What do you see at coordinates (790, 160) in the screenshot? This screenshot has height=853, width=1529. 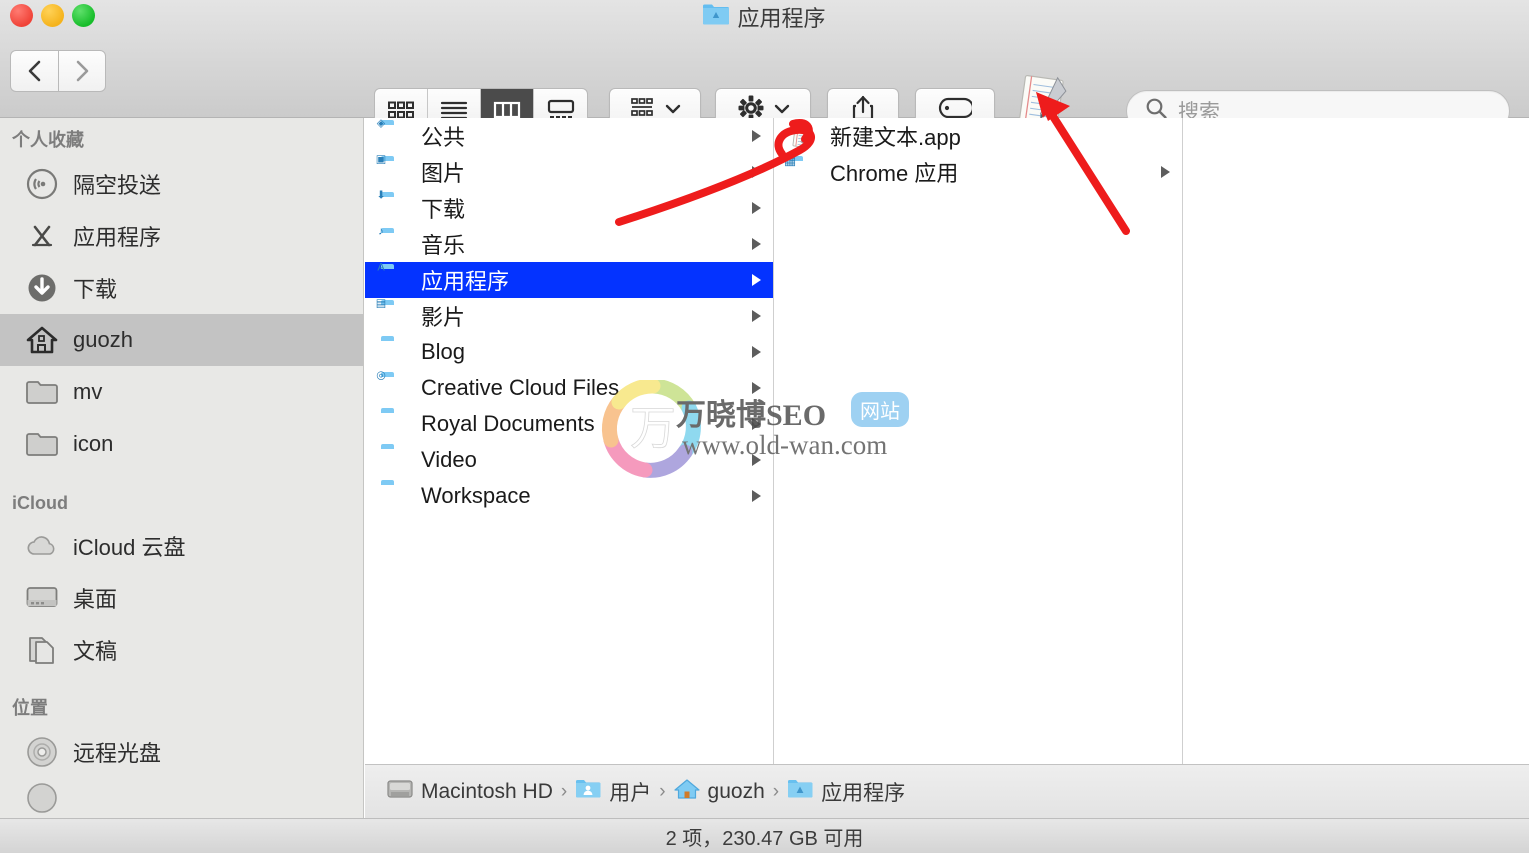 I see `chrome-apps-folder-icon: ▦` at bounding box center [790, 160].